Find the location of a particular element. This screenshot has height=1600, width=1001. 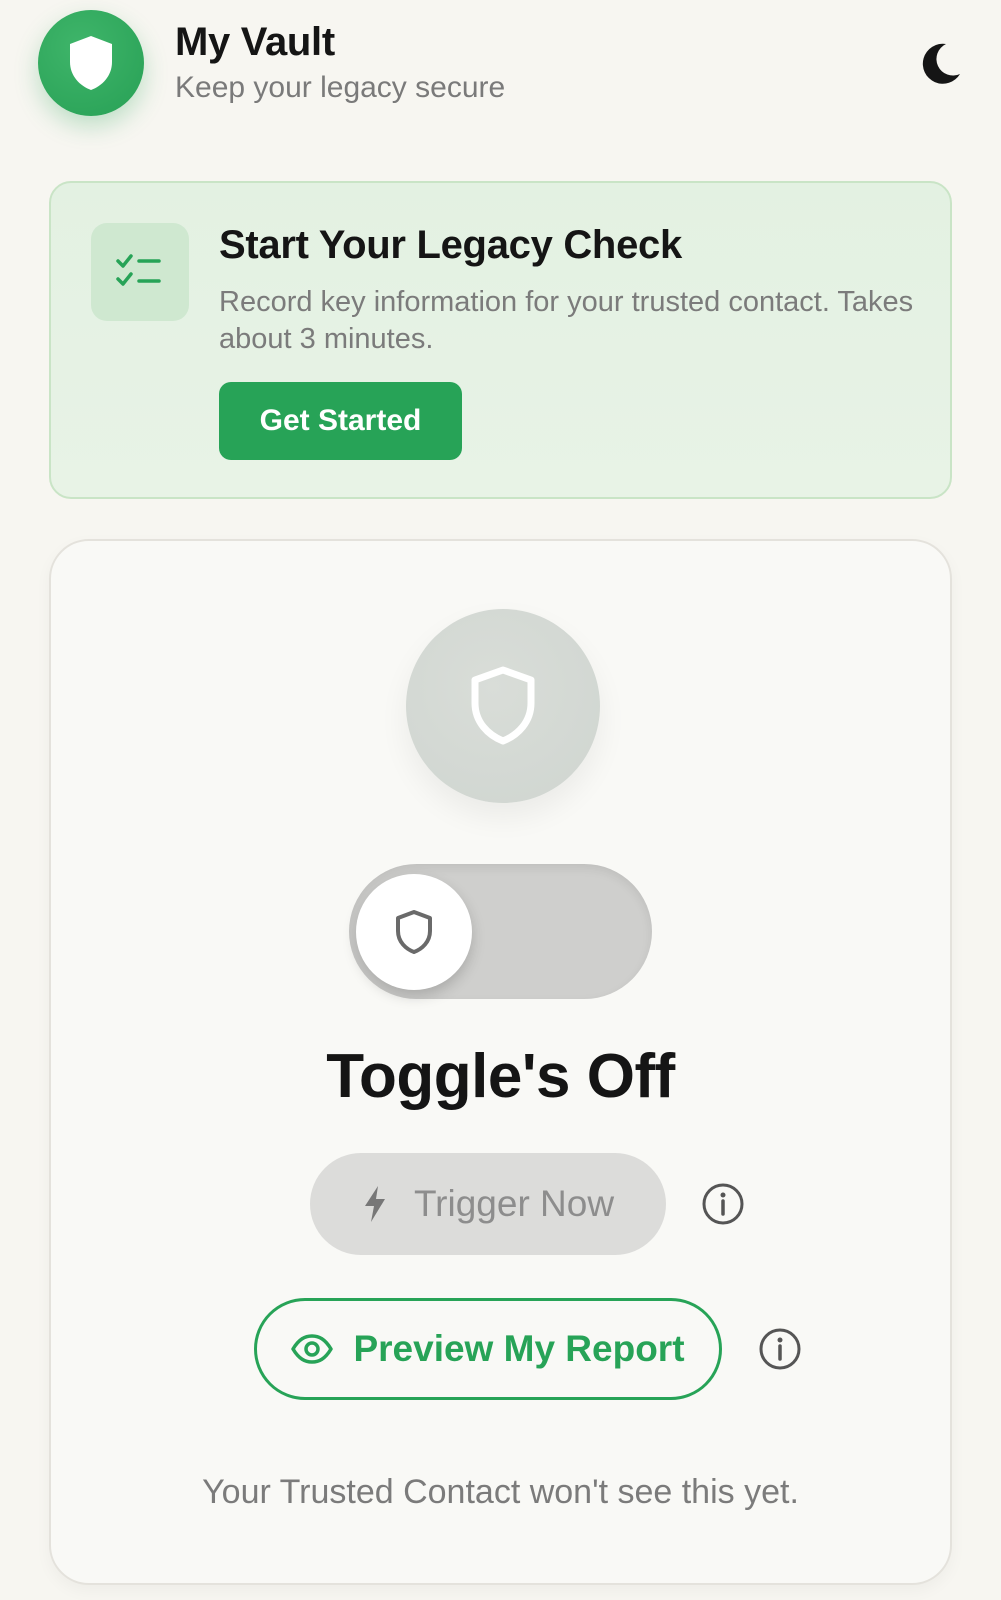

app-logo is located at coordinates (91, 63).